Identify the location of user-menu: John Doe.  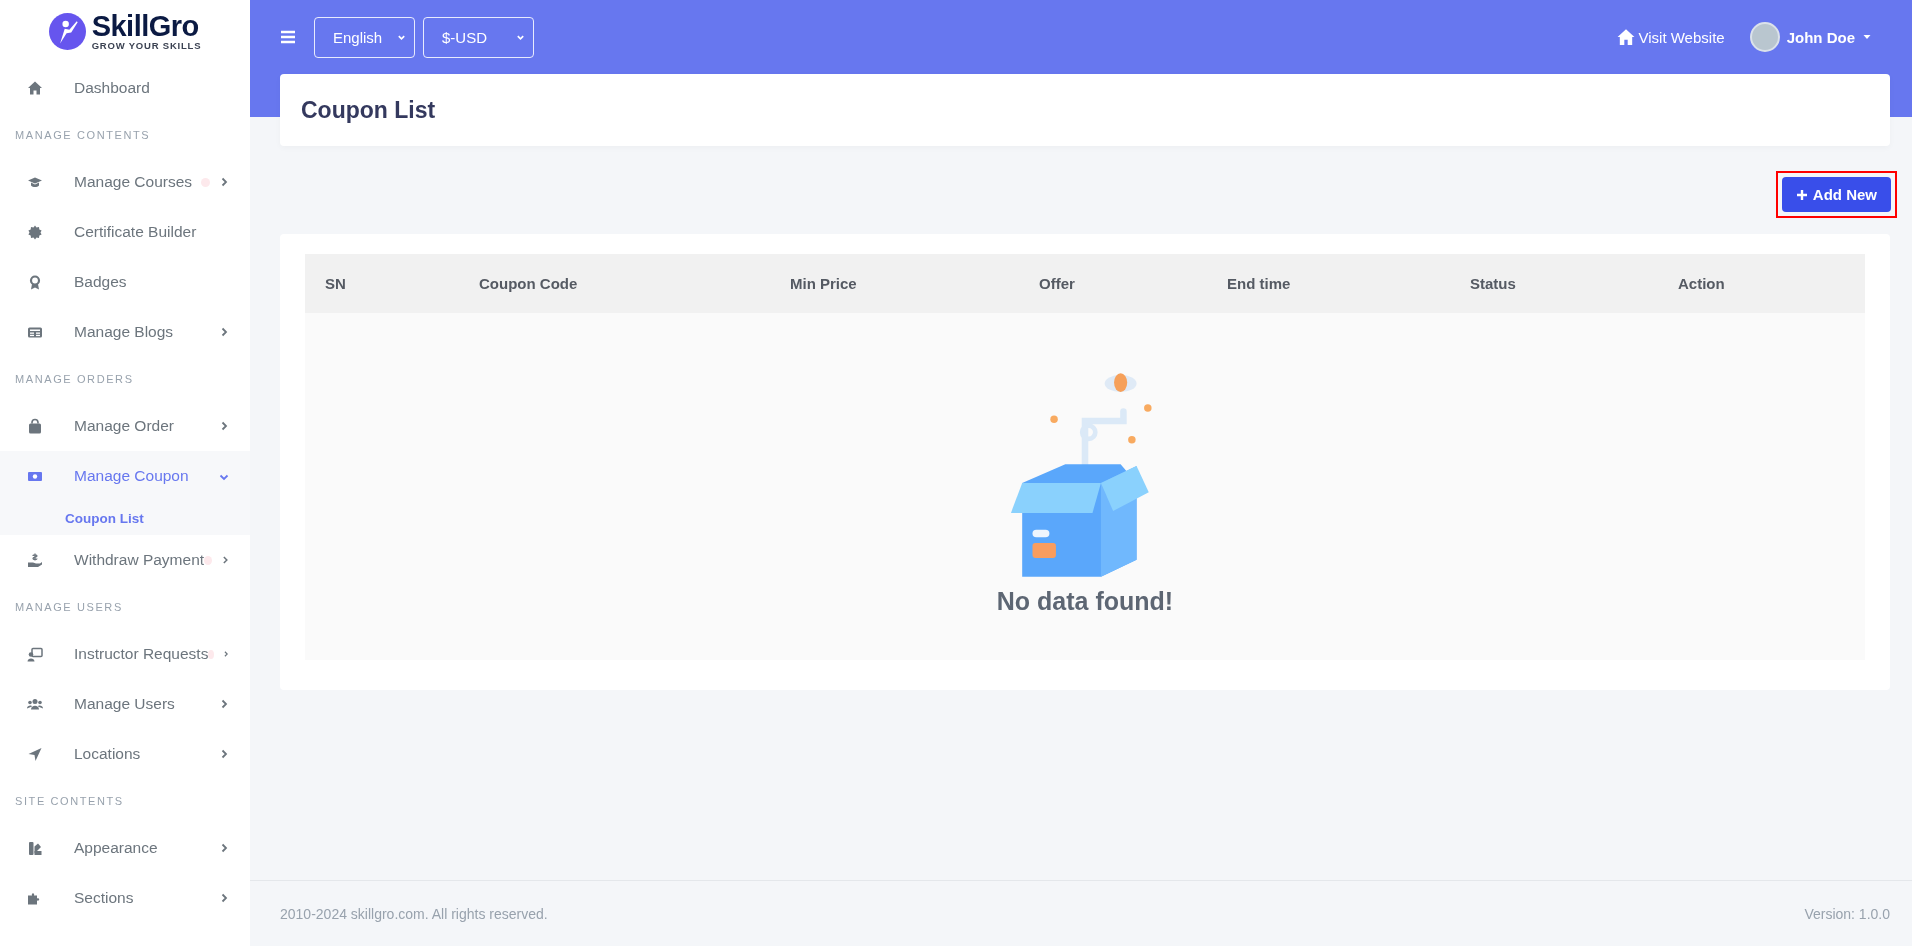
(1810, 37).